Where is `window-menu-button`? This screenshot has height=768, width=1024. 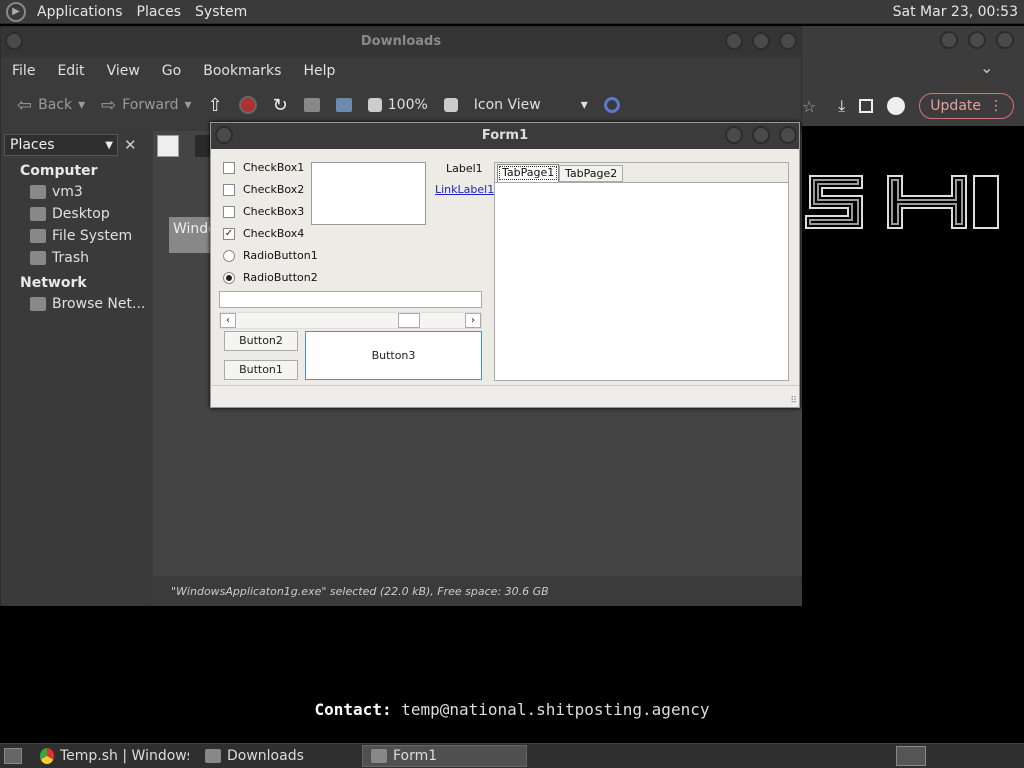 window-menu-button is located at coordinates (14, 41).